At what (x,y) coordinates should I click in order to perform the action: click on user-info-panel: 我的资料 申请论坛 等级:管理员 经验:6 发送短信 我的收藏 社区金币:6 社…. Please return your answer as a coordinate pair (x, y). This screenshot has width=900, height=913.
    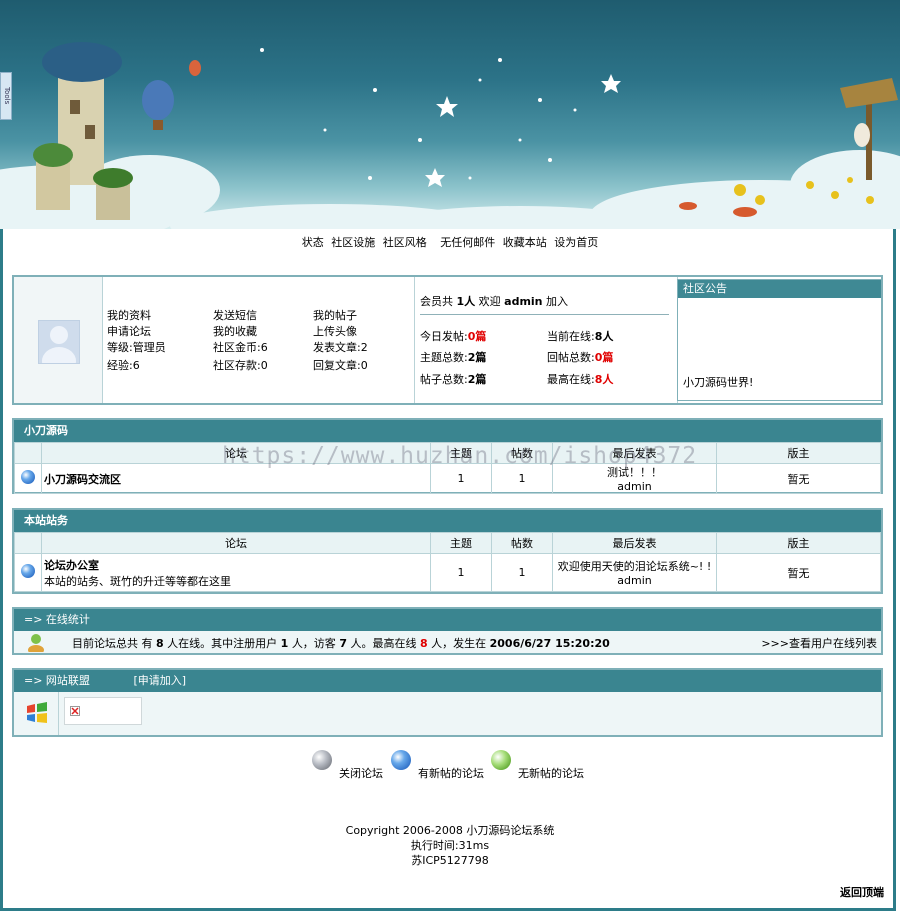
    Looking at the image, I should click on (447, 340).